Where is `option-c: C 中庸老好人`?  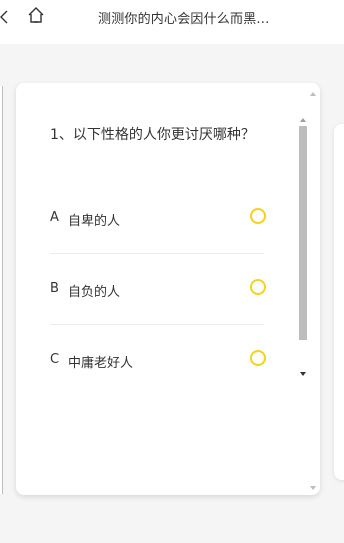 option-c: C 中庸老好人 is located at coordinates (158, 361).